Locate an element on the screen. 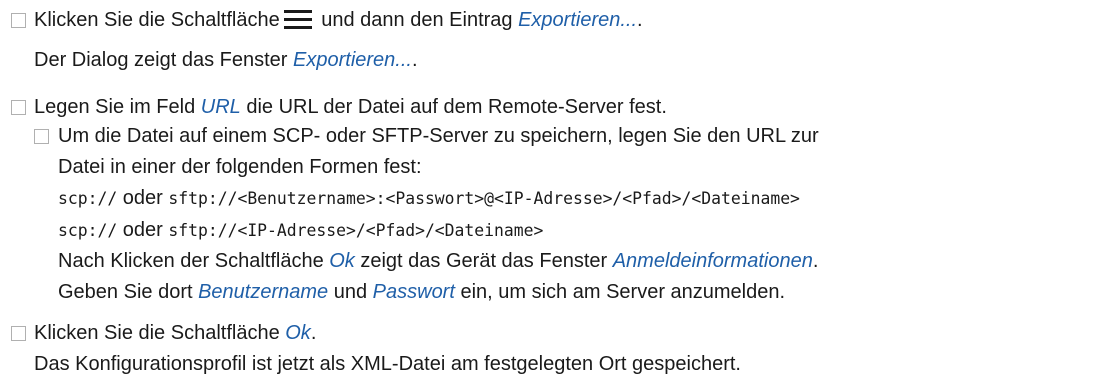 This screenshot has width=1093, height=382. instruction-text: und is located at coordinates (350, 292).